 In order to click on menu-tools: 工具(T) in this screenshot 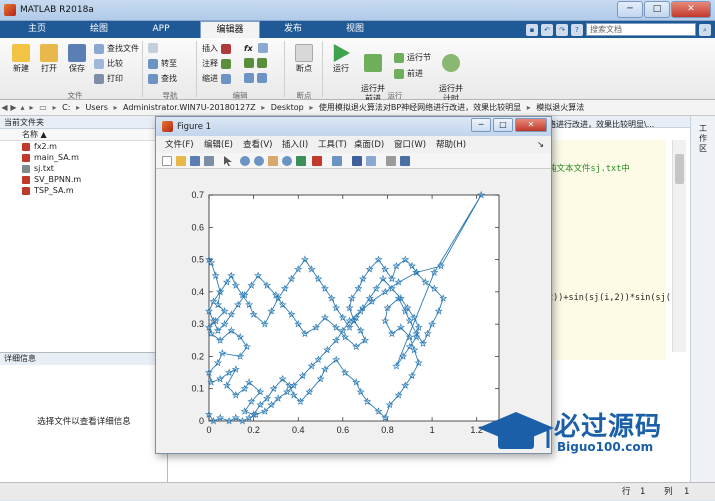, I will do `click(332, 145)`.